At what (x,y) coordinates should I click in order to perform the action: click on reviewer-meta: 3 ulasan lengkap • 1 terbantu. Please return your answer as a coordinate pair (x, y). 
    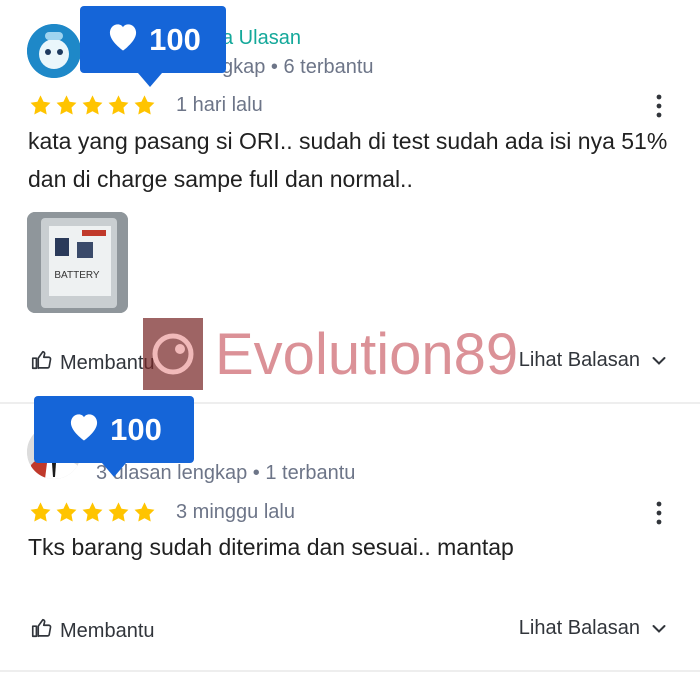
    Looking at the image, I should click on (226, 473).